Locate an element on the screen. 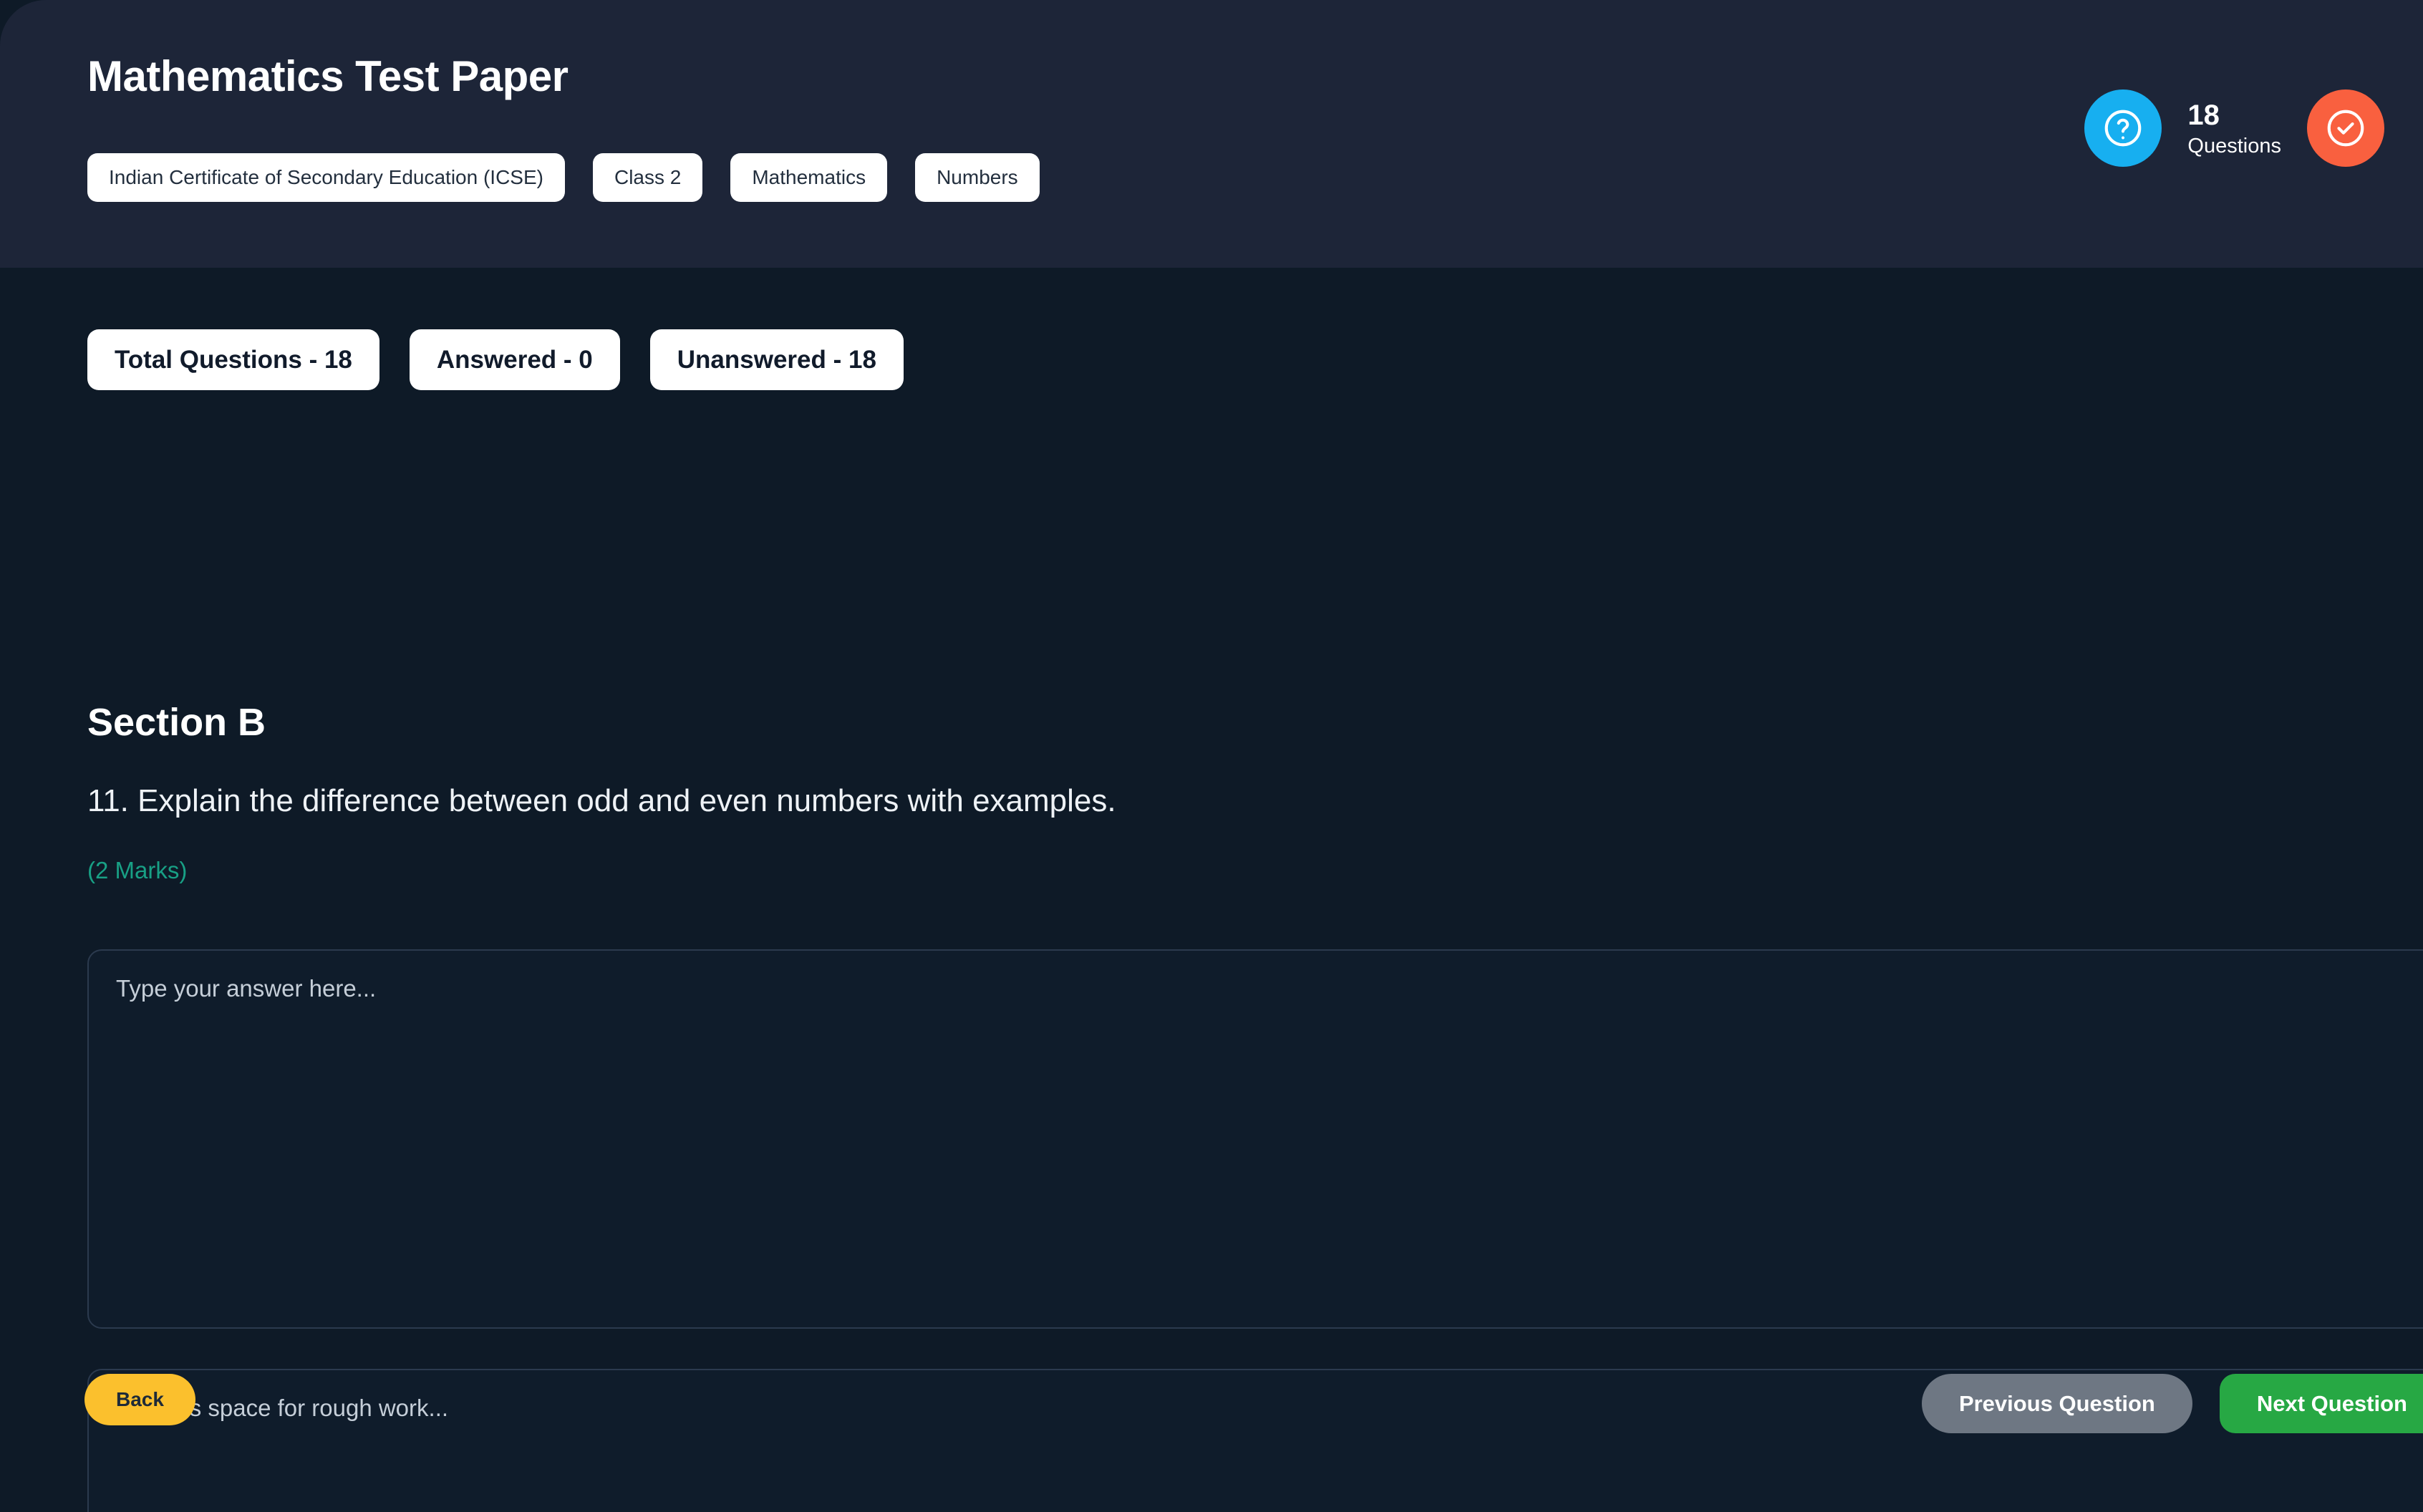 The image size is (2423, 1512). page-title: Mathematics Test Paper is located at coordinates (328, 76).